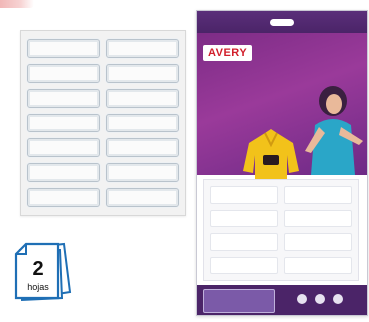  I want to click on package-hanger, so click(282, 22).